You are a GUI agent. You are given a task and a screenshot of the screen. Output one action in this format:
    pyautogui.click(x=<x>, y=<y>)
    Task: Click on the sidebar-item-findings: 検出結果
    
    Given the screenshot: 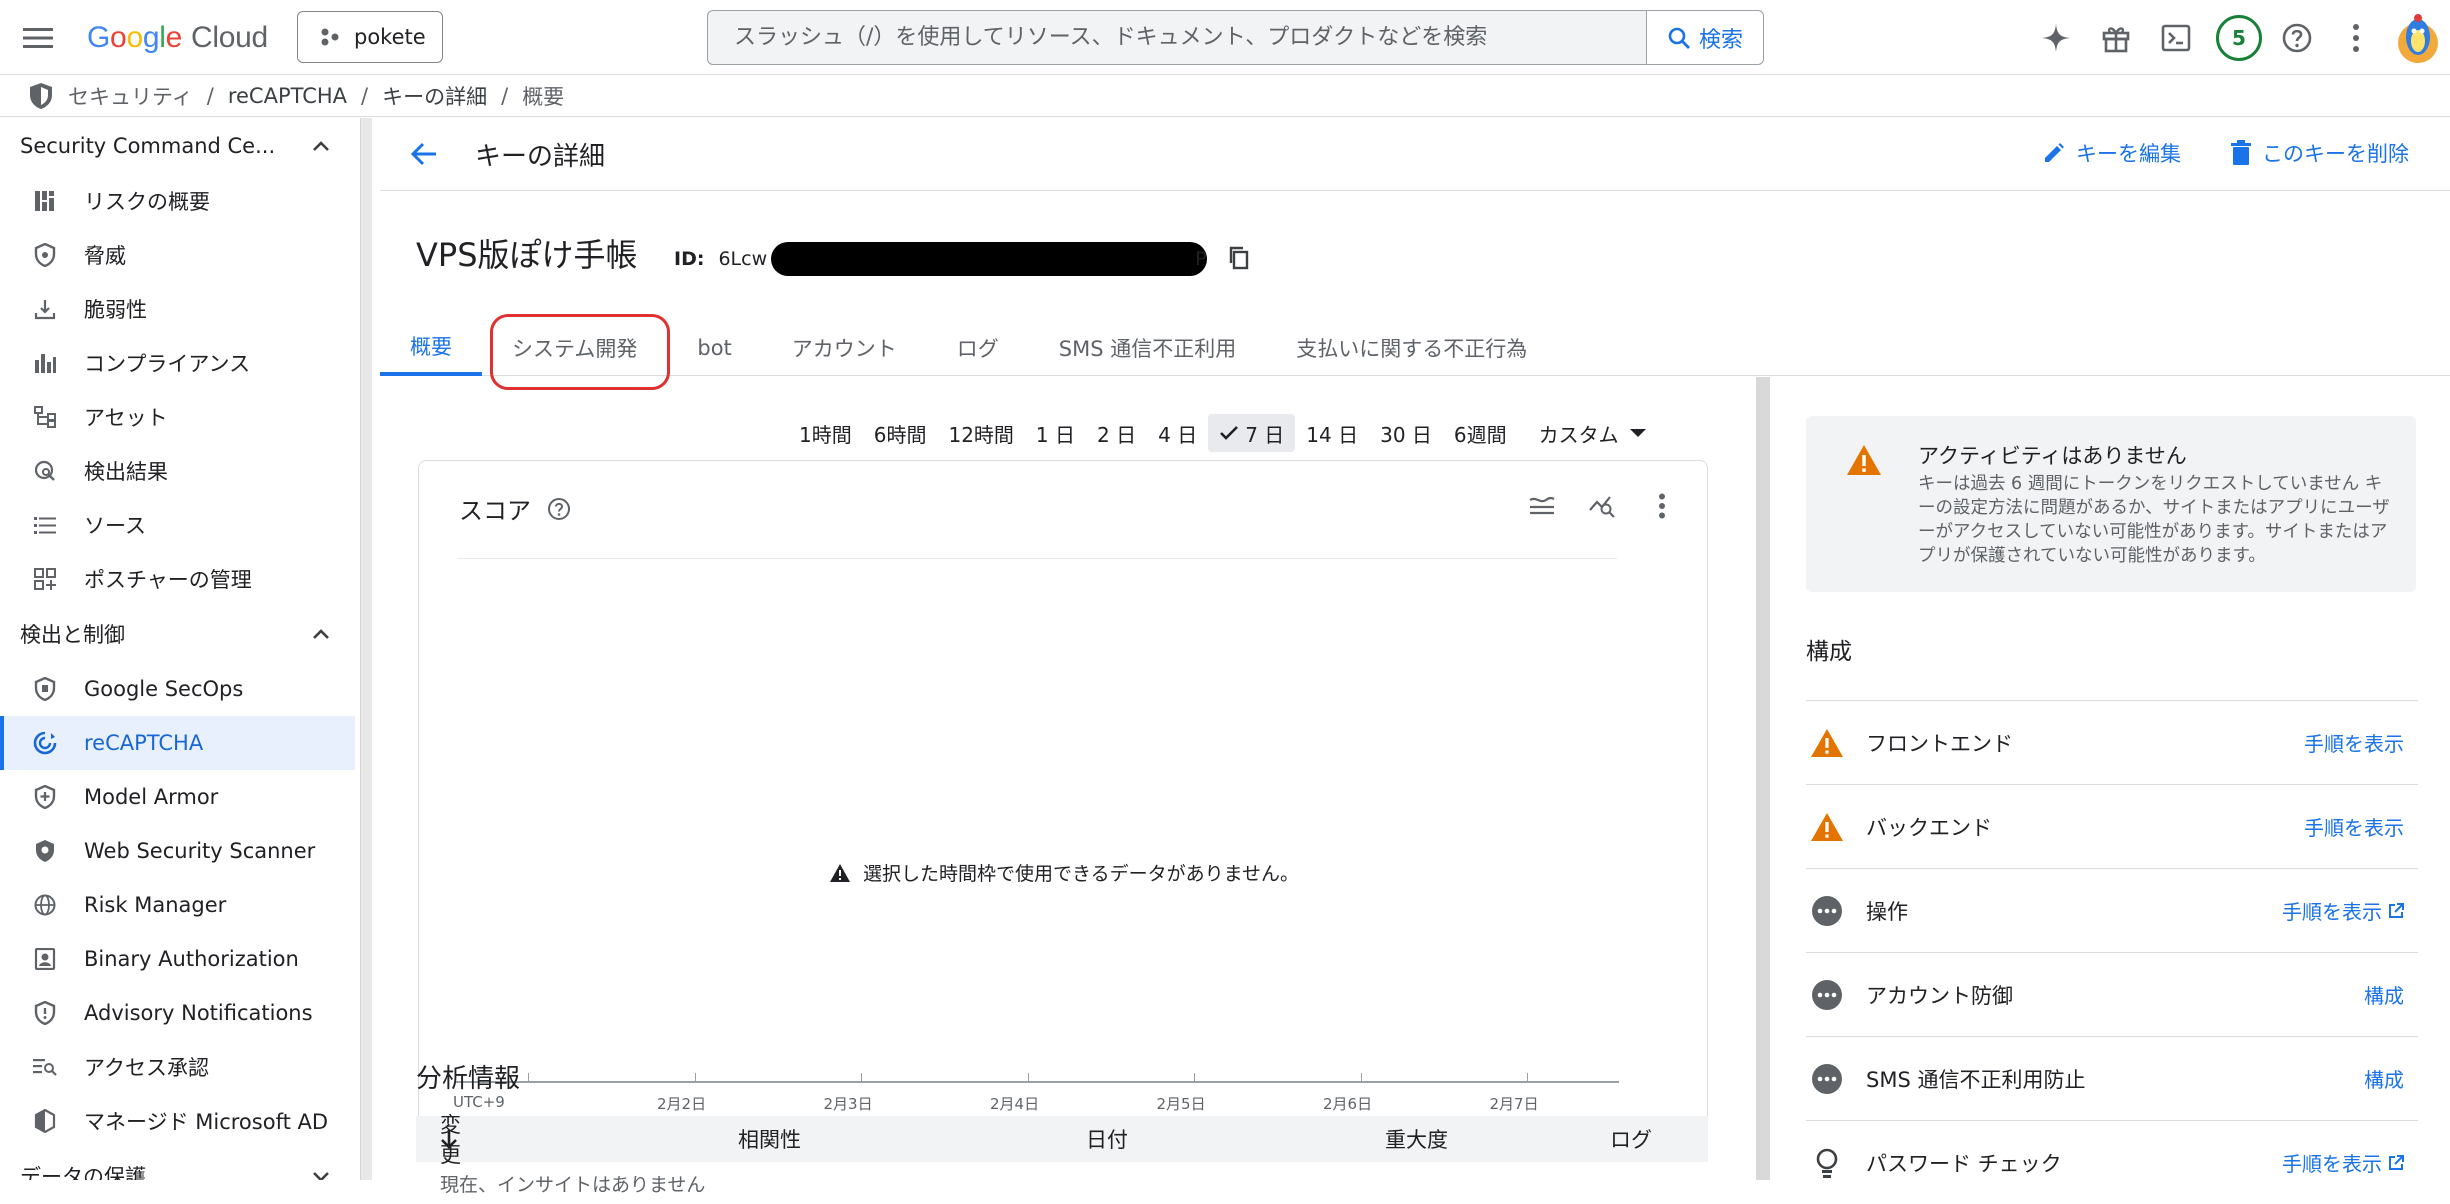 What is the action you would take?
    pyautogui.click(x=180, y=471)
    